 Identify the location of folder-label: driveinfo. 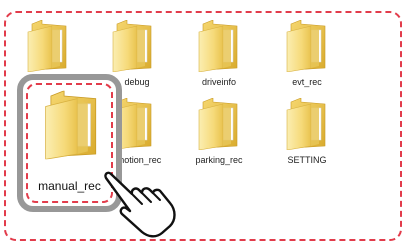
(219, 82).